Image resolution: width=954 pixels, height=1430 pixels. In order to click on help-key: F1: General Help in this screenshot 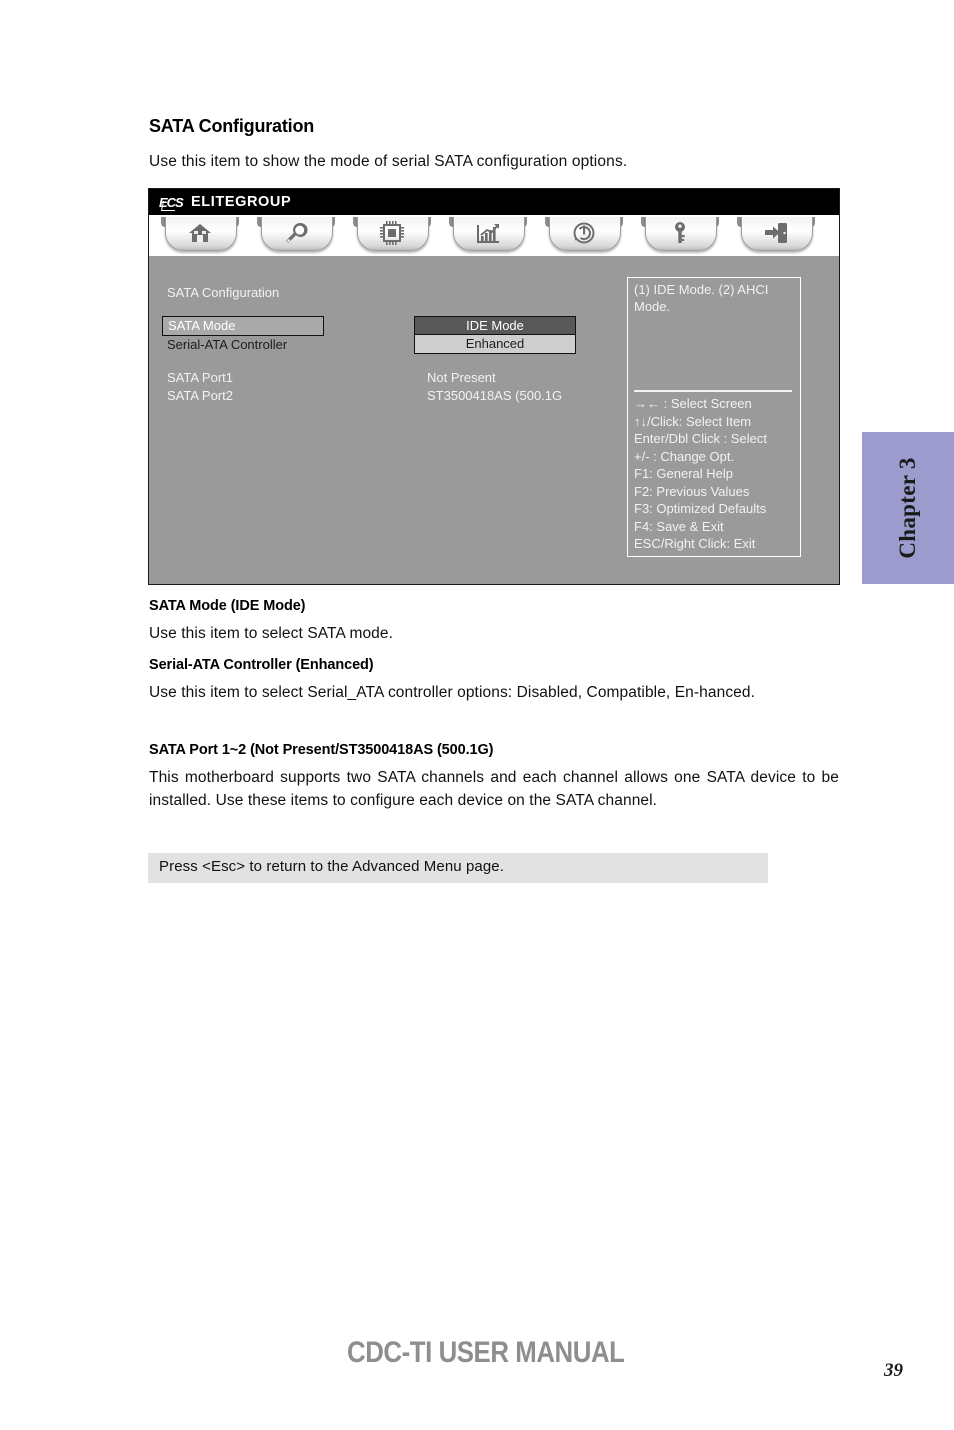, I will do `click(683, 473)`.